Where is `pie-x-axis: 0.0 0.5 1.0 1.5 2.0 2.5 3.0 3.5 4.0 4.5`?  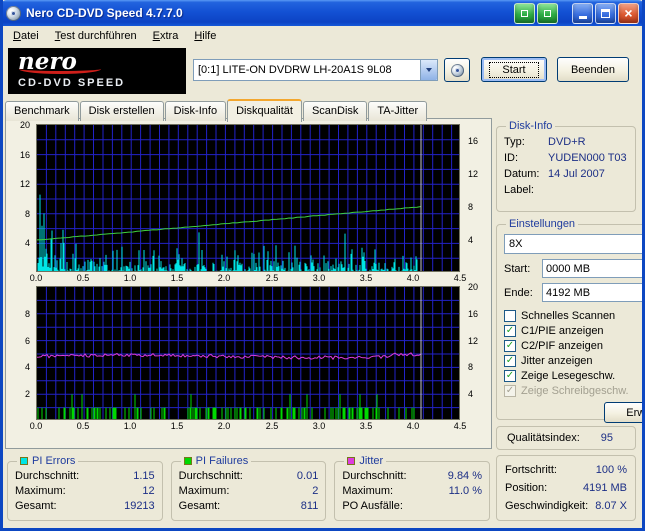
pie-x-axis: 0.0 0.5 1.0 1.5 2.0 2.5 3.0 3.5 4.0 4.5 is located at coordinates (248, 278).